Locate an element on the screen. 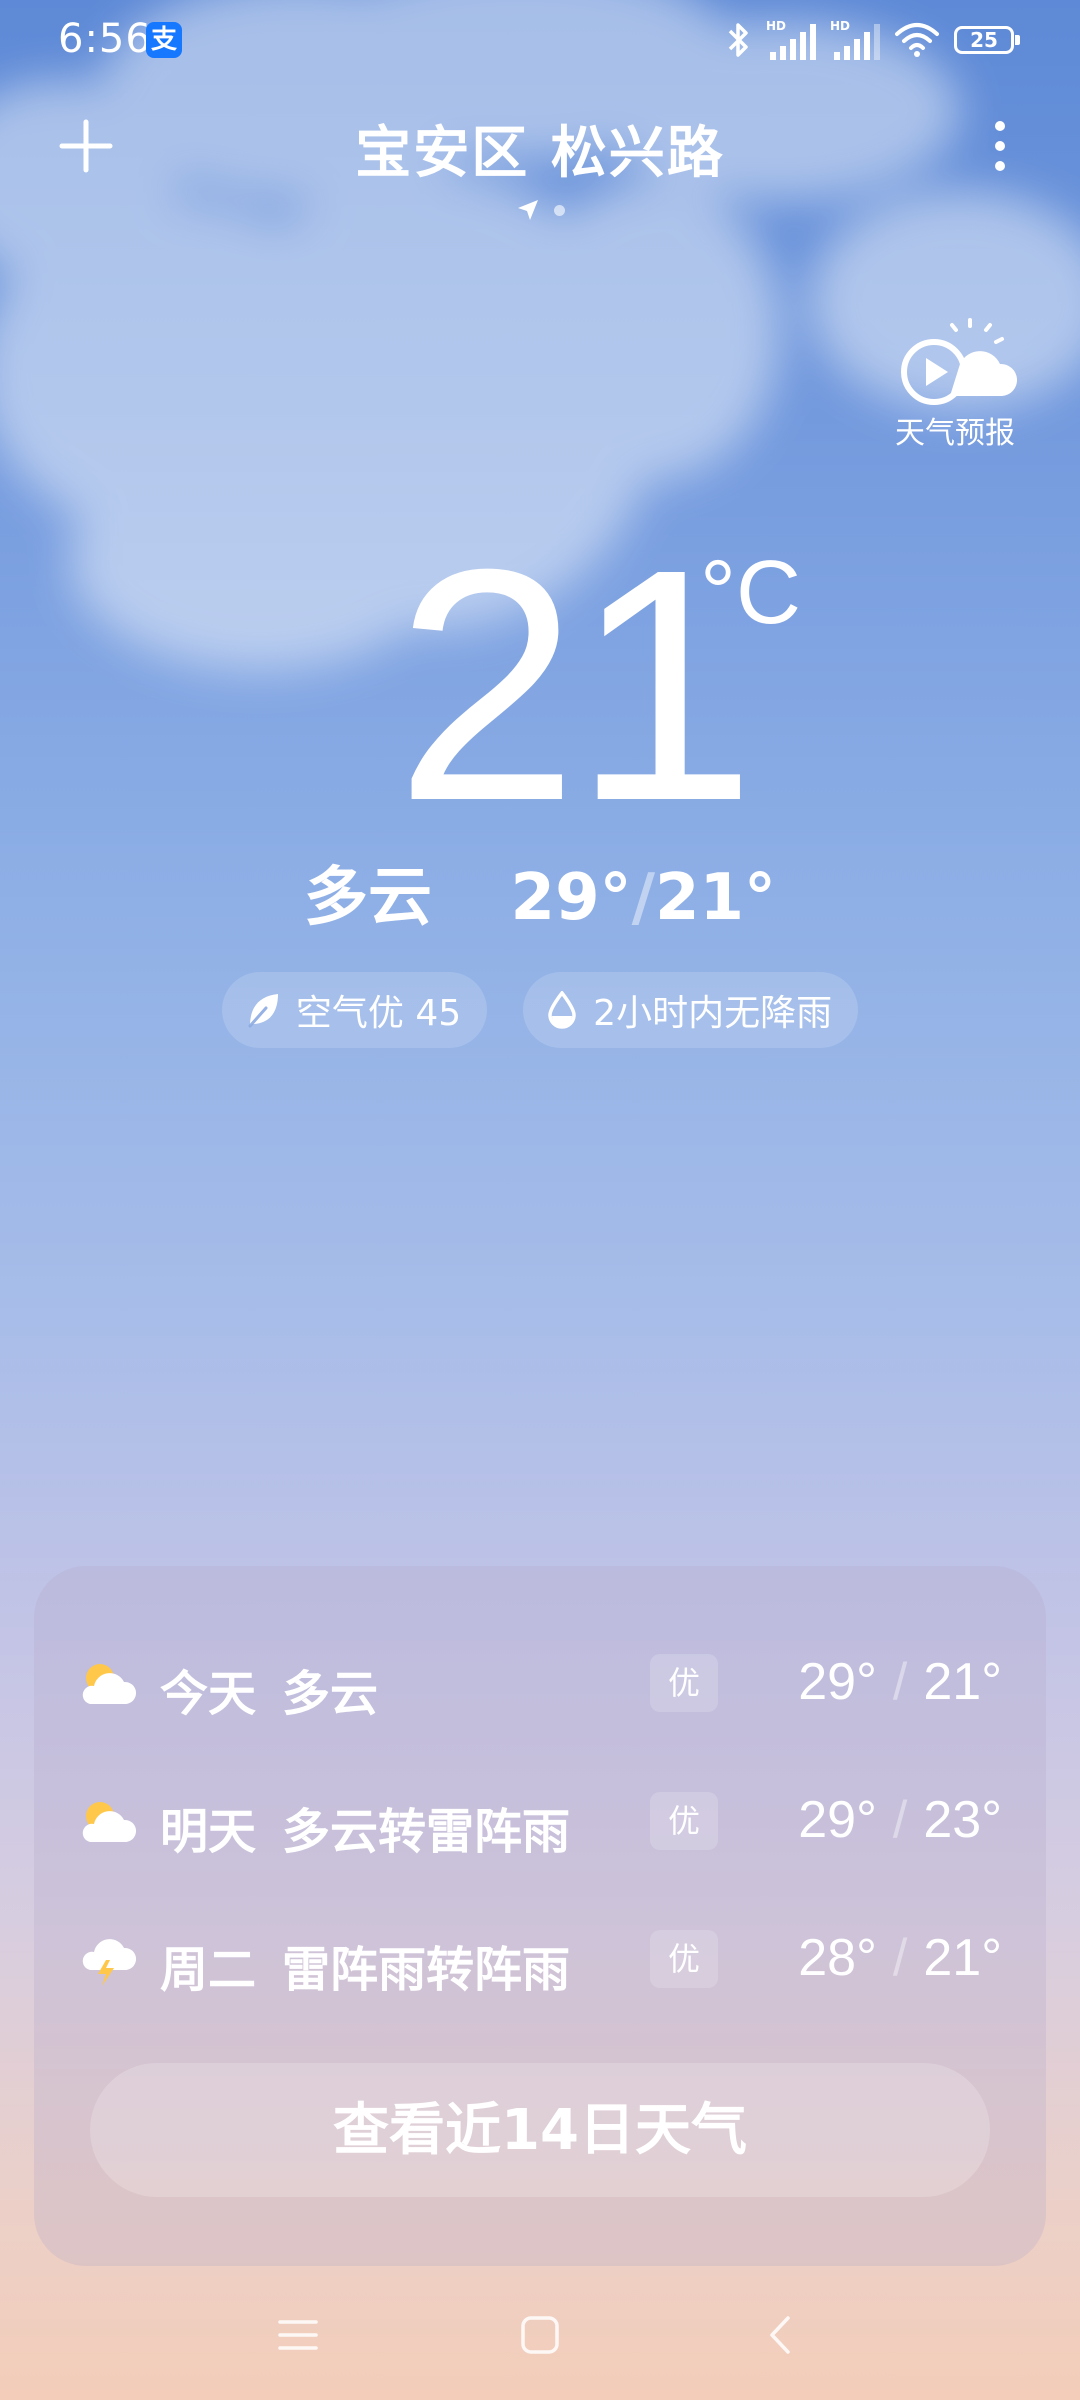 This screenshot has height=2400, width=1080. location-title: 宝安区 松兴路 is located at coordinates (540, 148).